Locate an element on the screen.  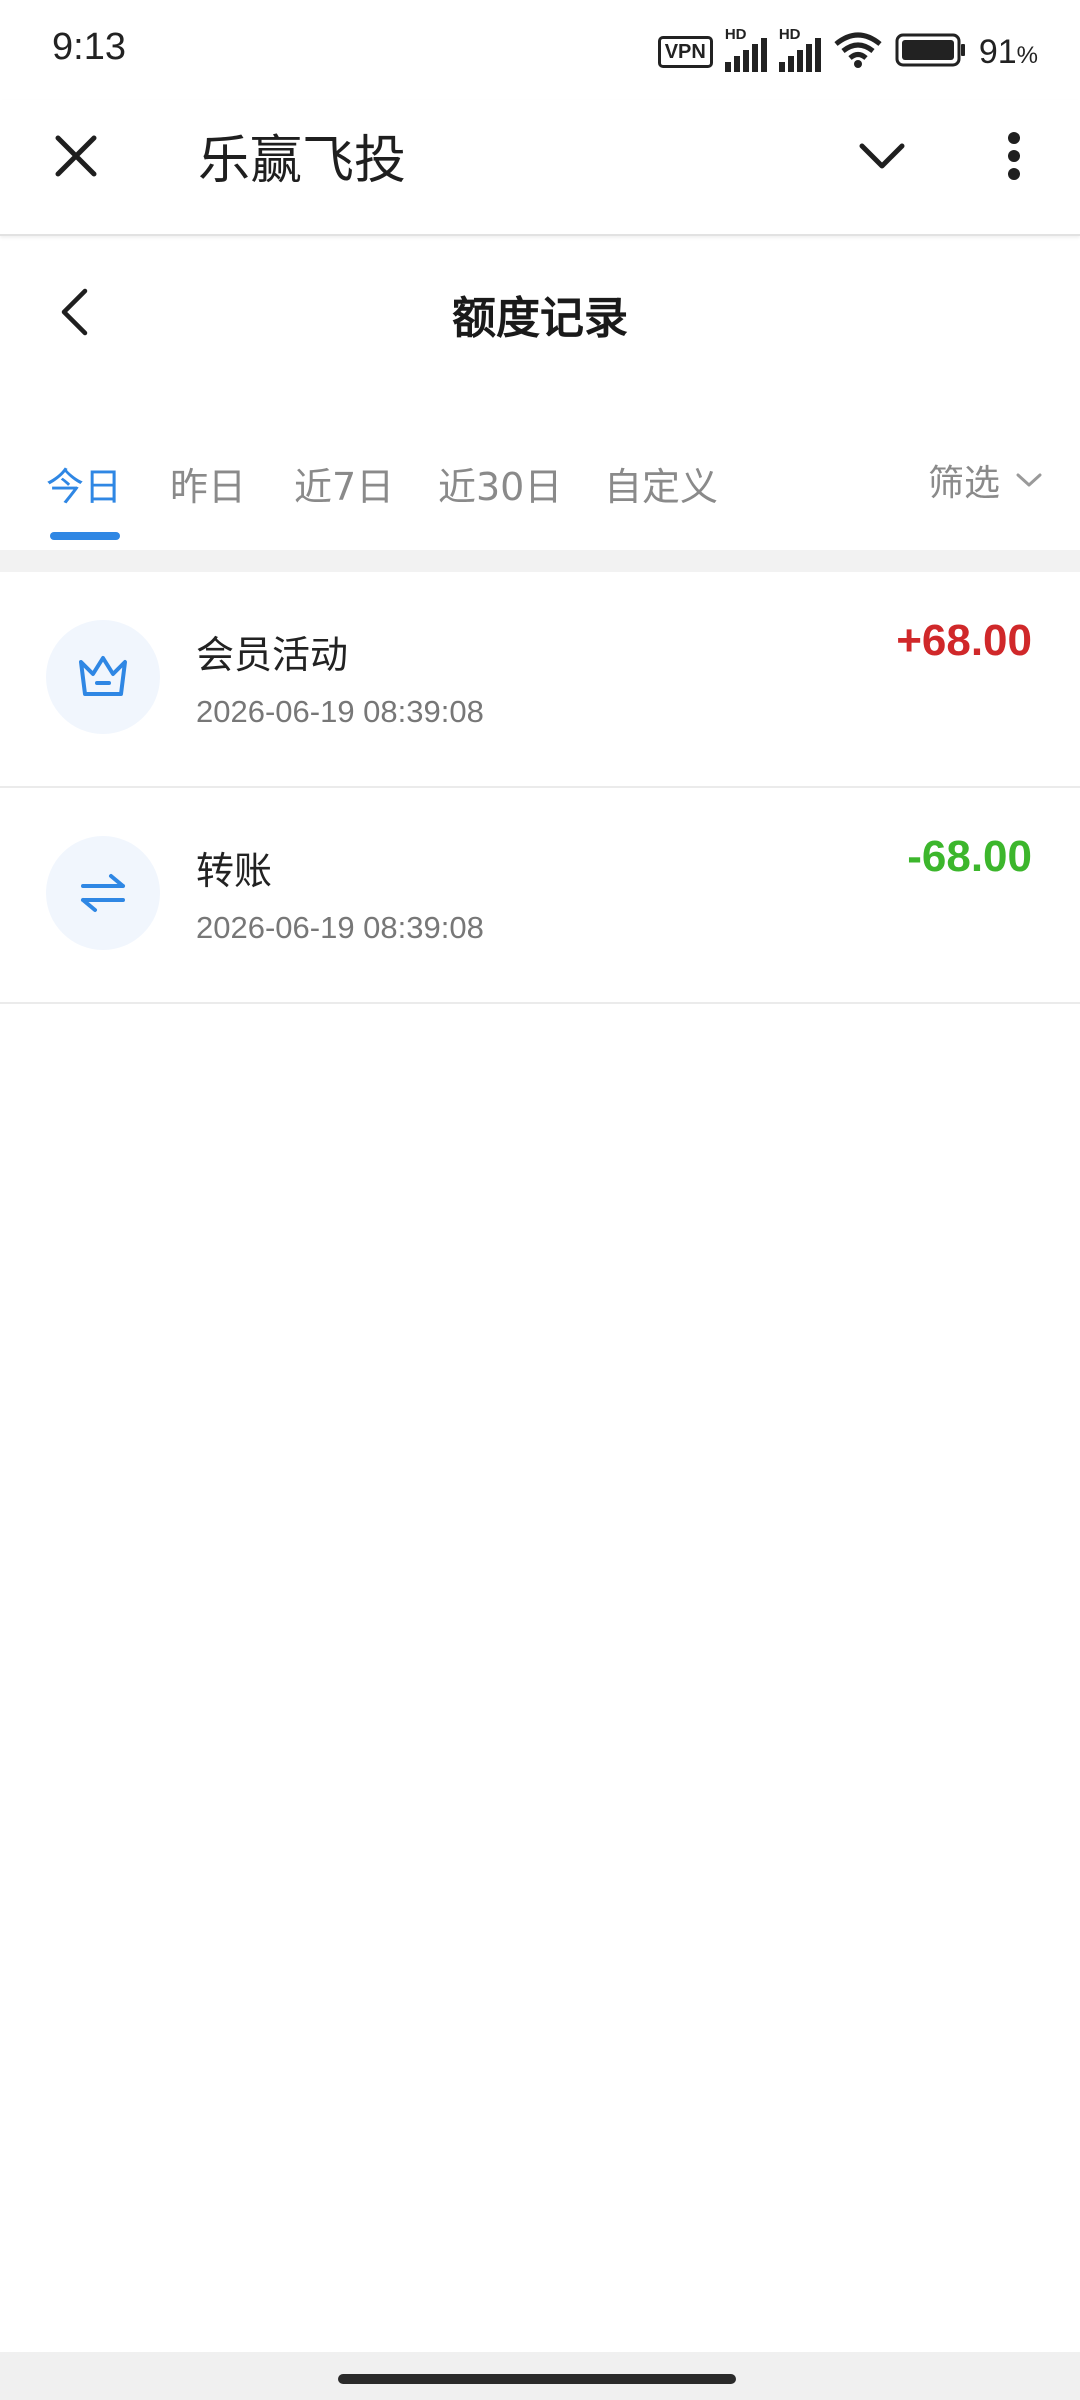
tab-30-days: 近30日 is located at coordinates (500, 483).